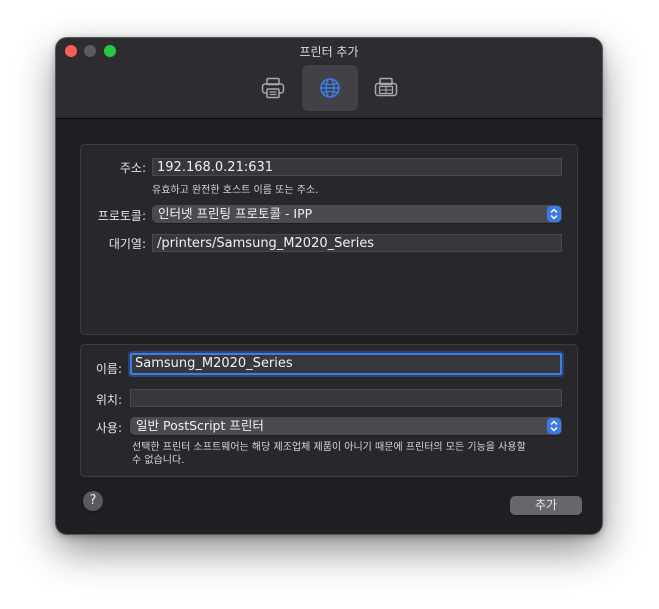  I want to click on queue-field: /printers/Samsung_M2020_Series, so click(357, 243).